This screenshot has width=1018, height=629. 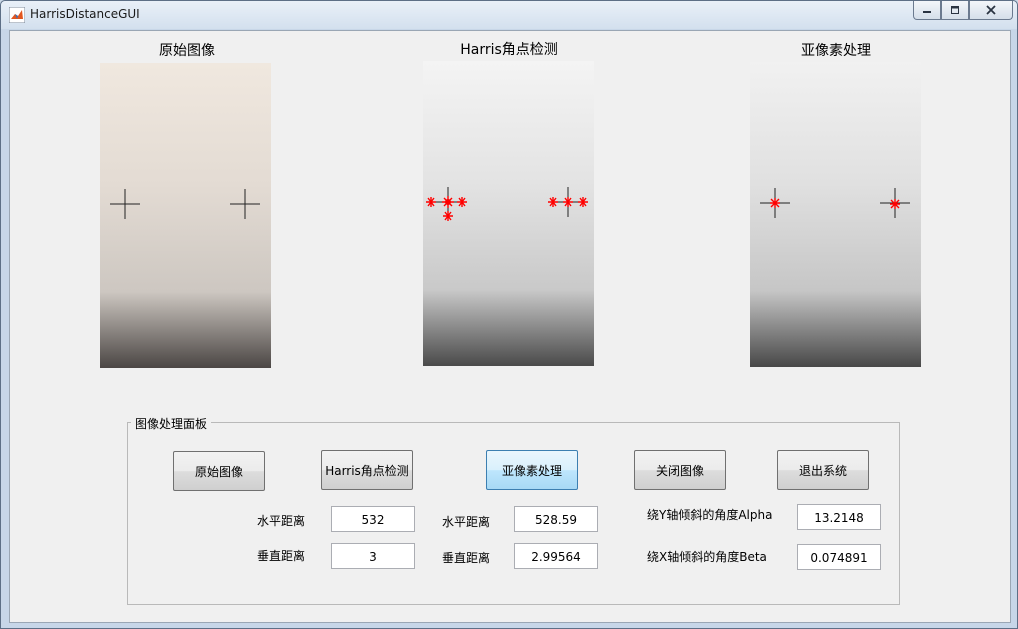 What do you see at coordinates (836, 51) in the screenshot?
I see `subpixel-image-title: 亚像素处理` at bounding box center [836, 51].